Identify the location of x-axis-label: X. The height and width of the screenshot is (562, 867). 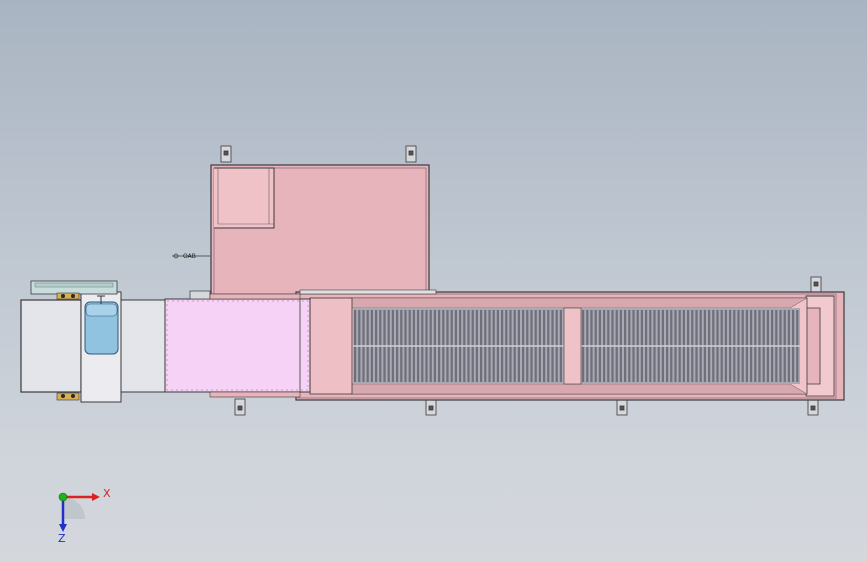
(107, 493).